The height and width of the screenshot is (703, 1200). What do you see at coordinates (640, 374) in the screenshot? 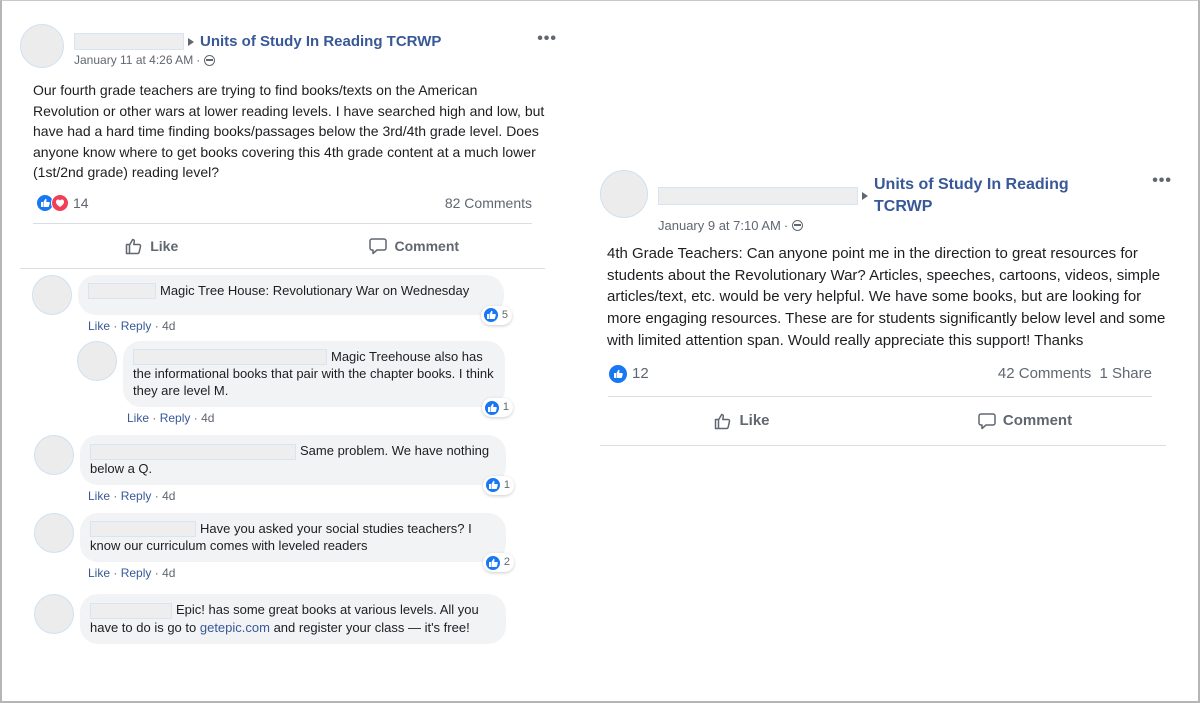
I see `reaction-count: 12` at bounding box center [640, 374].